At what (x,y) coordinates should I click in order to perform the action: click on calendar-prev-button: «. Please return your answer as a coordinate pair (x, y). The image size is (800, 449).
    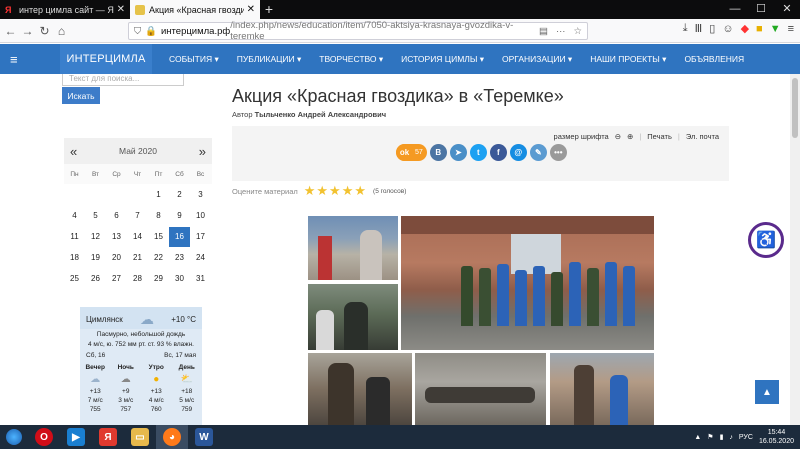
    Looking at the image, I should click on (73, 151).